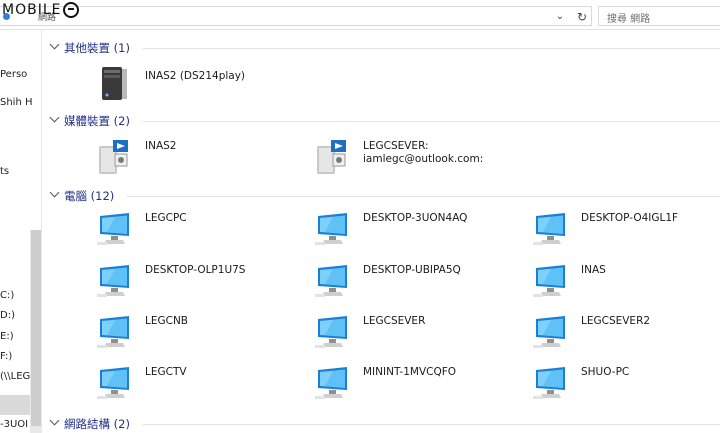 The width and height of the screenshot is (720, 433). I want to click on group-title: 電腦 (12), so click(89, 196).